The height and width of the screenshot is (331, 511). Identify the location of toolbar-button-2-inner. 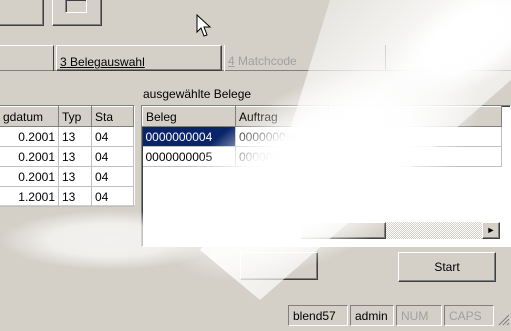
(76, 6).